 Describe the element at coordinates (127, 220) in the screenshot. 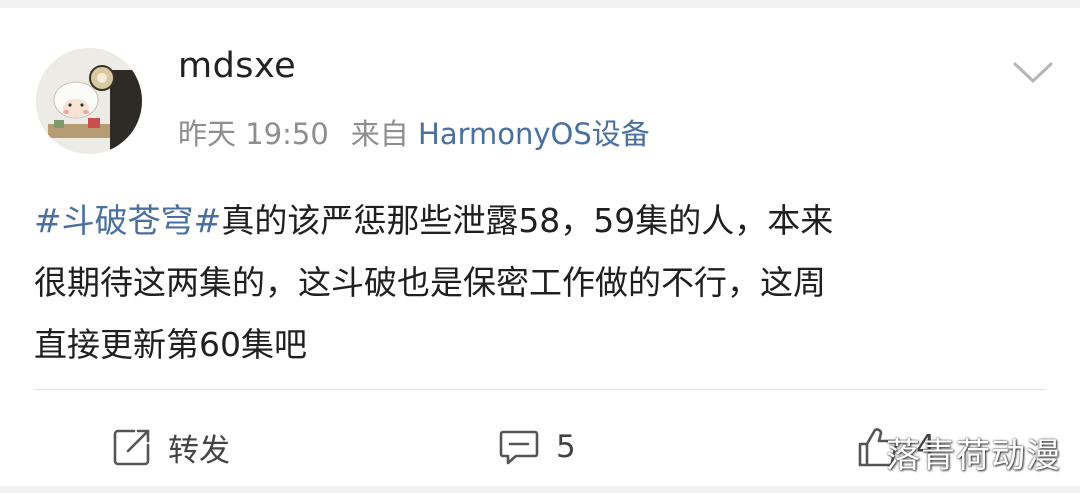

I see `topic-link: #斗破苍穹#` at that location.